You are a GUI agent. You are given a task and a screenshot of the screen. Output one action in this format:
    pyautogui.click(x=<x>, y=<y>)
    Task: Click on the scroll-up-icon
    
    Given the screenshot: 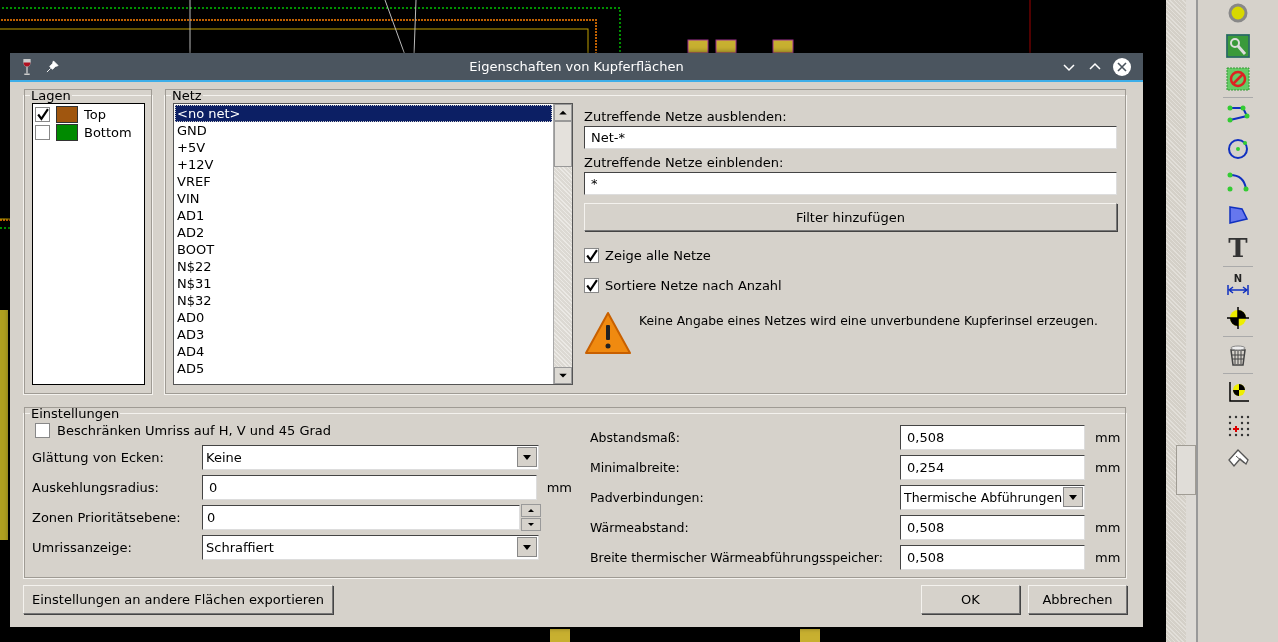 What is the action you would take?
    pyautogui.click(x=563, y=112)
    